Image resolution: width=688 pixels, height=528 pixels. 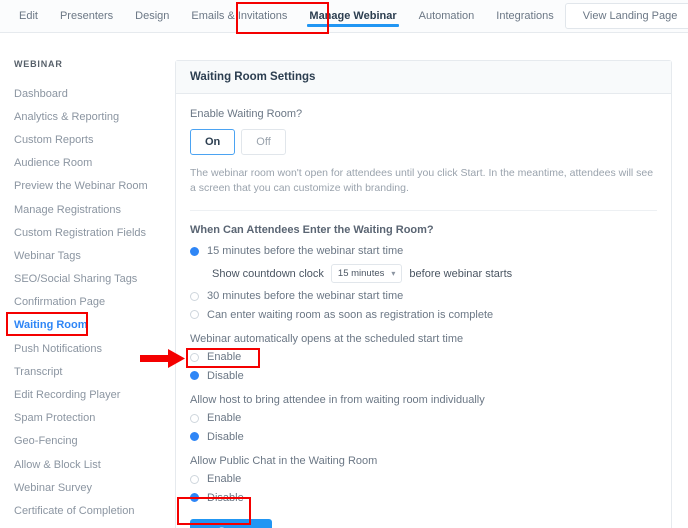 What do you see at coordinates (84, 255) in the screenshot?
I see `sidebar-item-webinar-tags: Webinar Tags` at bounding box center [84, 255].